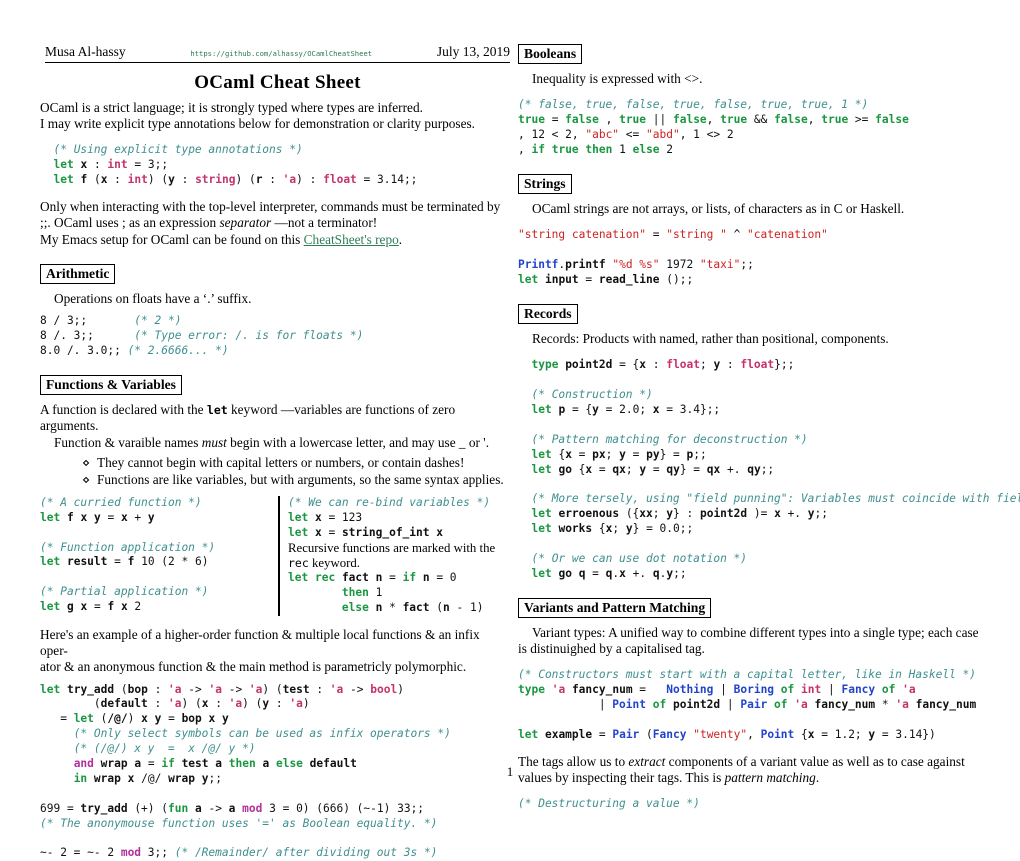  What do you see at coordinates (324, 223) in the screenshot?
I see `toplevel-text-b: —not a terminator!` at bounding box center [324, 223].